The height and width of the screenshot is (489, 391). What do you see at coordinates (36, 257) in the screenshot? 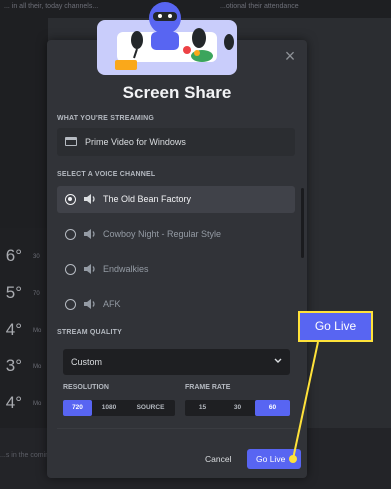
I see `background-temp-label: 30` at bounding box center [36, 257].